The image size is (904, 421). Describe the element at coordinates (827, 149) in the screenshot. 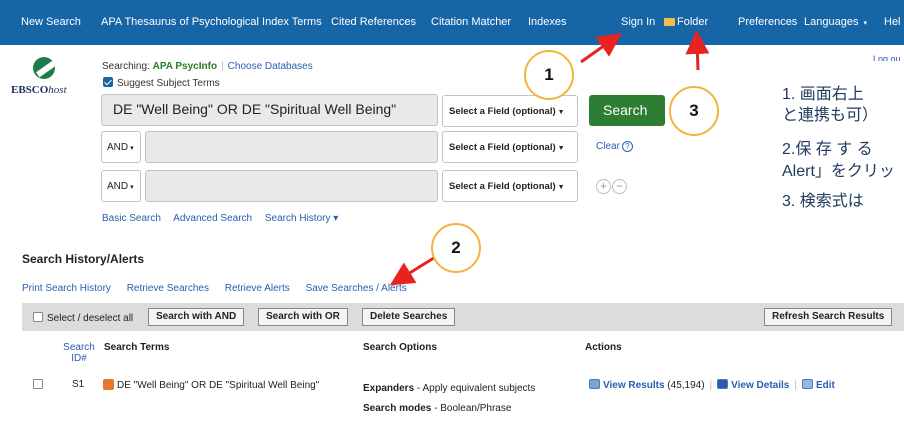

I see `note-2a: 2.保 存 す る` at that location.